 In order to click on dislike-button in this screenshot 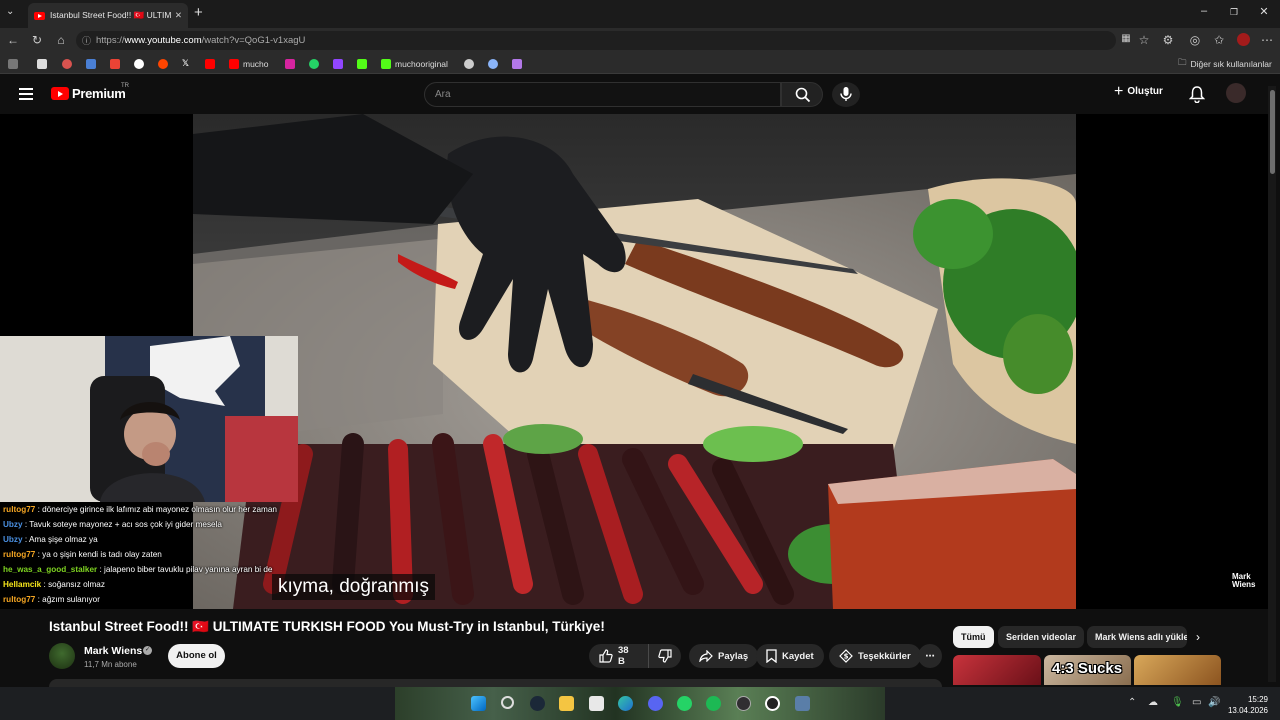, I will do `click(665, 656)`.